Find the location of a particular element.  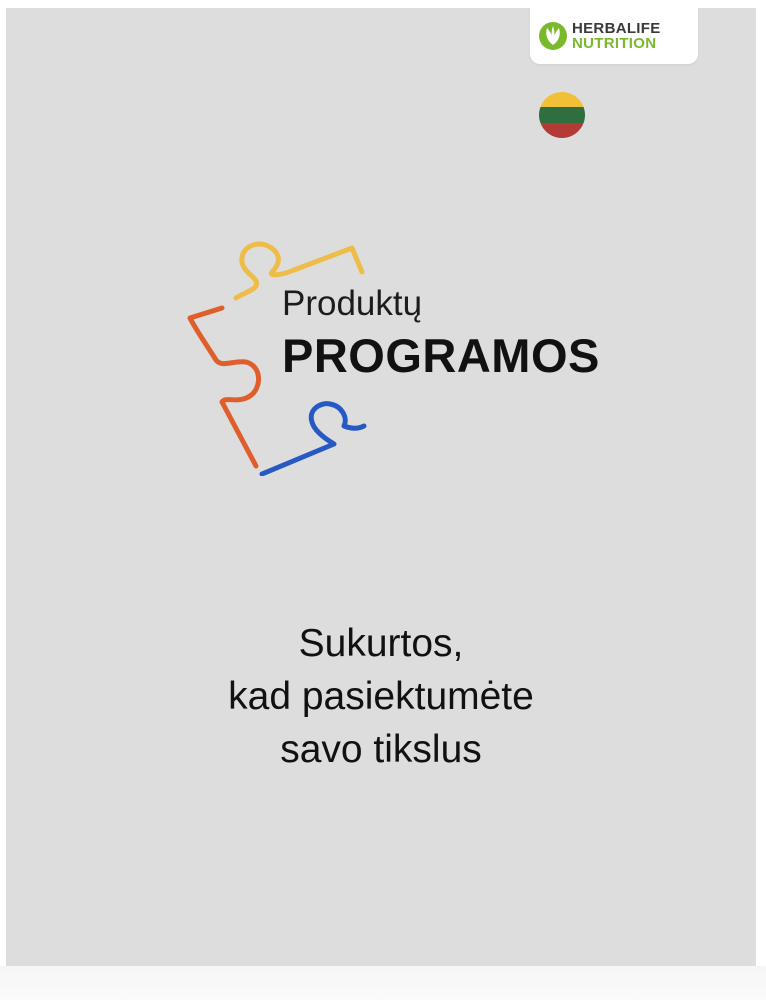

tagline-line: Sukurtos, is located at coordinates (381, 643).